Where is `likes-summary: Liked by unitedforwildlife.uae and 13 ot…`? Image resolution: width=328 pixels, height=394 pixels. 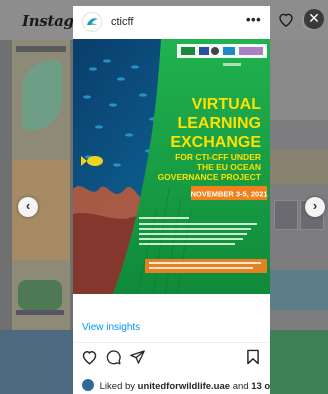
likes-summary: Liked by unitedforwildlife.uae and 13 ot… is located at coordinates (176, 385).